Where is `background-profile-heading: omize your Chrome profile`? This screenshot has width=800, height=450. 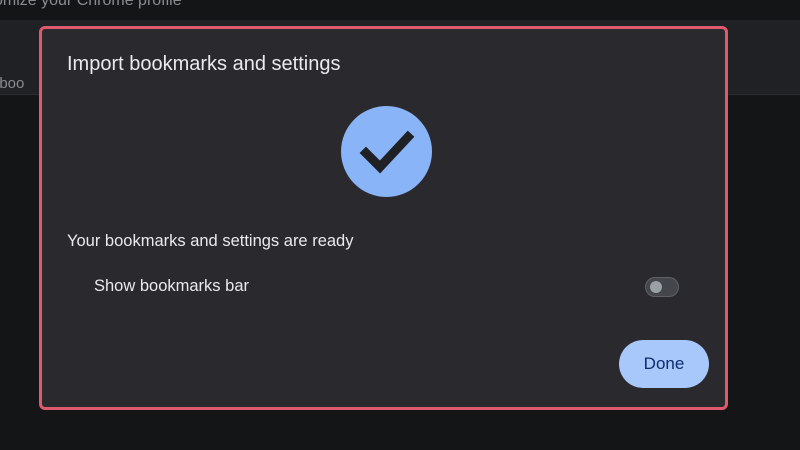 background-profile-heading: omize your Chrome profile is located at coordinates (91, 4).